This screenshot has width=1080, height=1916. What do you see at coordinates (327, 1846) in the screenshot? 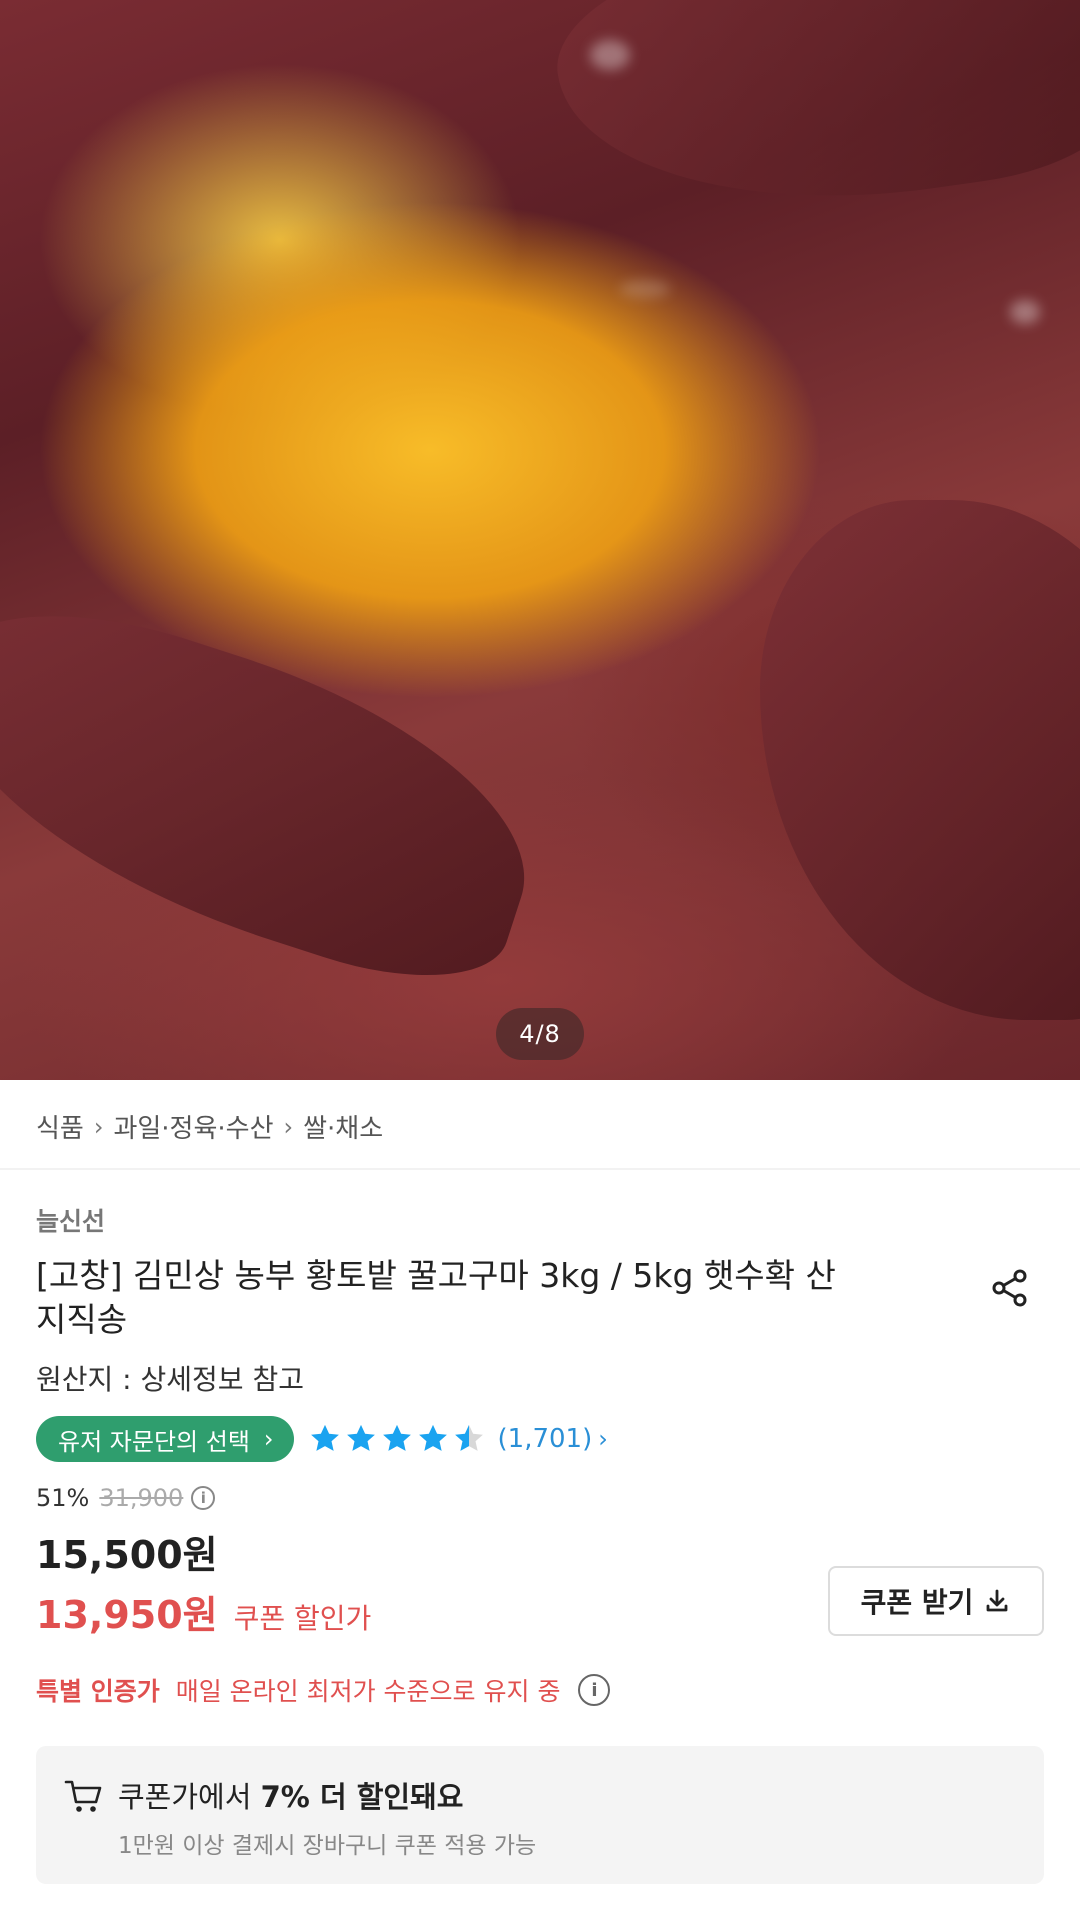
I see `cart-coupon-subtext: 1만원 이상 결제시 장바구니 쿠폰 적용 가능` at bounding box center [327, 1846].